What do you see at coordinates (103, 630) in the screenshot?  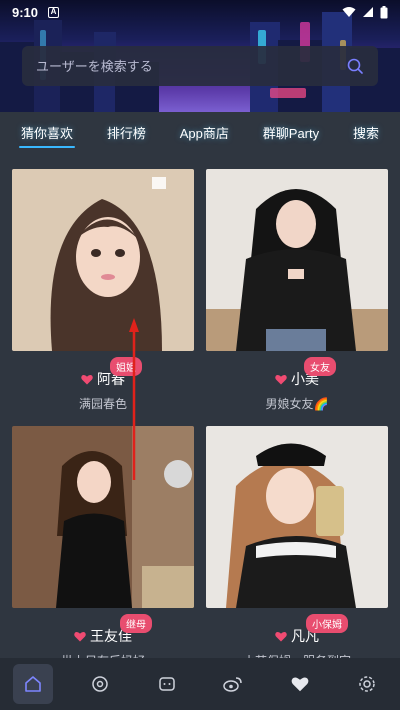 I see `card-name-row: 王友佳 继母` at bounding box center [103, 630].